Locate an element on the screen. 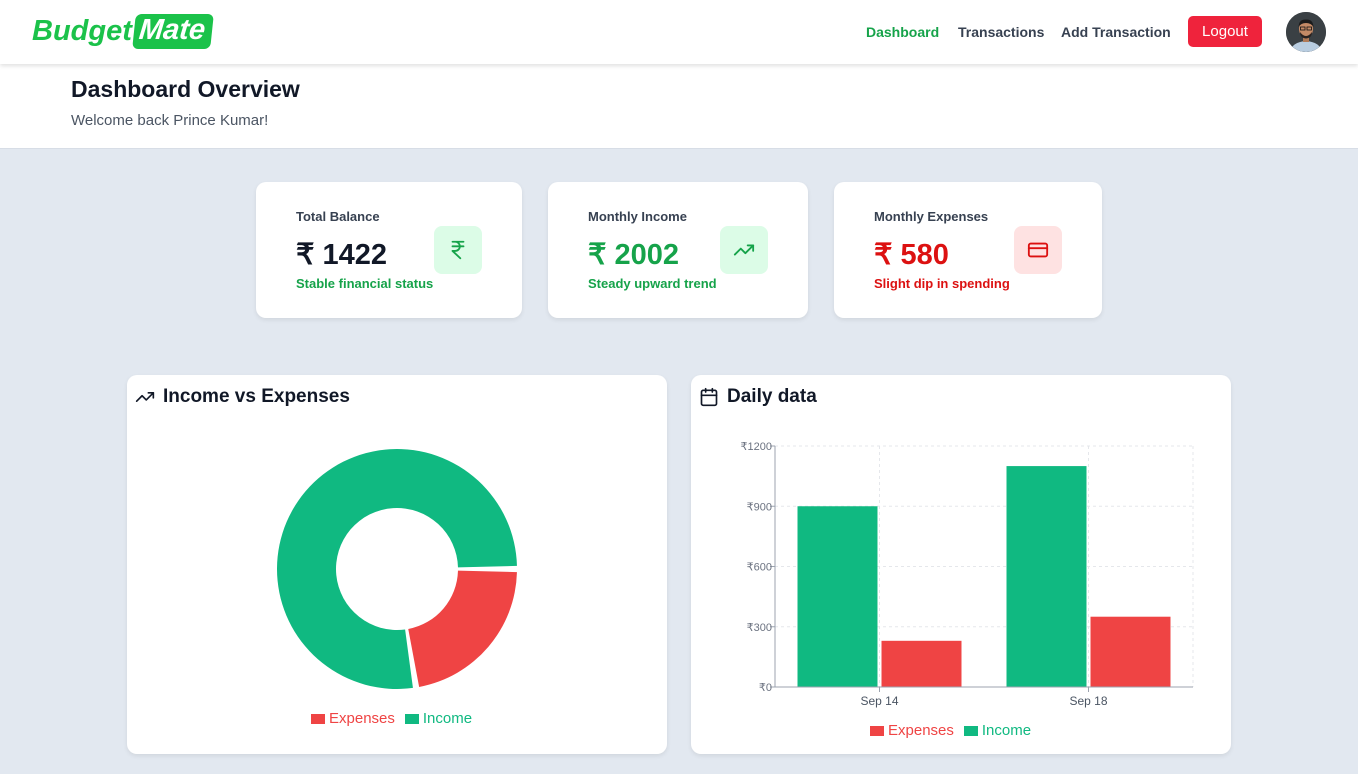 The image size is (1358, 774). donut-chart is located at coordinates (397, 569).